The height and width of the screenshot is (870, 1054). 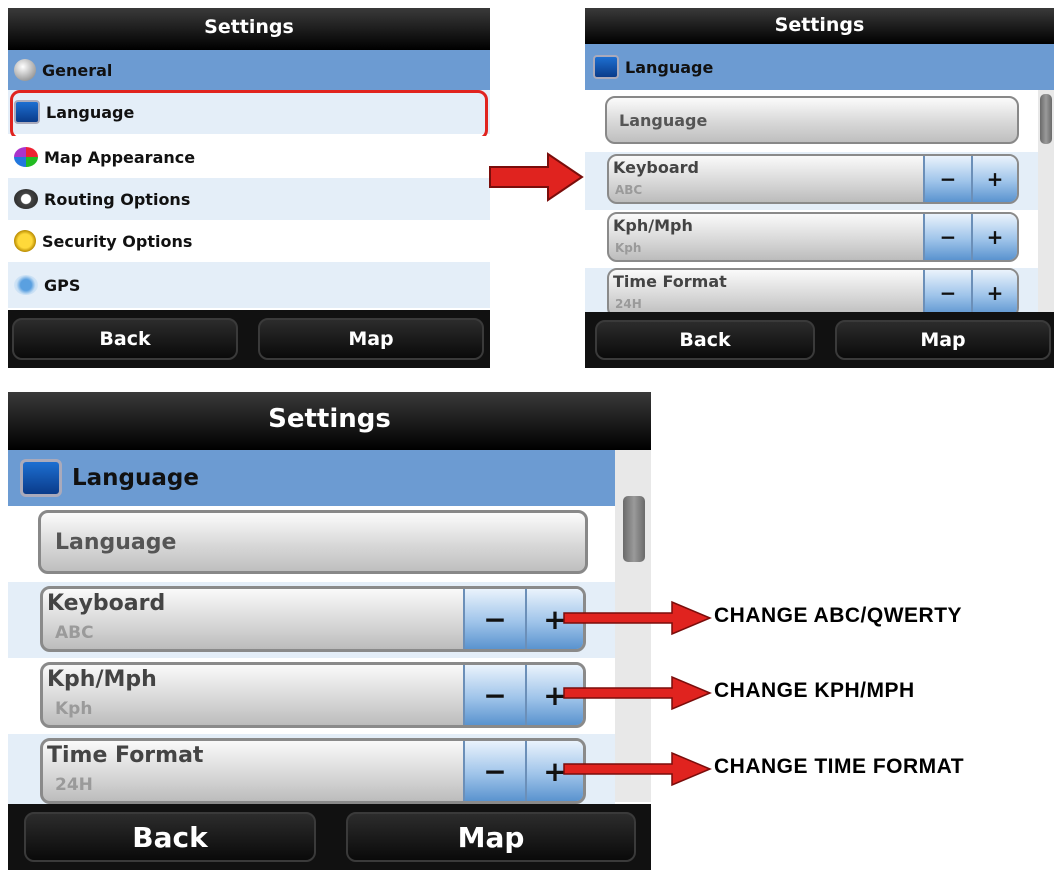 What do you see at coordinates (249, 285) in the screenshot?
I see `menu-item-gps: GPS` at bounding box center [249, 285].